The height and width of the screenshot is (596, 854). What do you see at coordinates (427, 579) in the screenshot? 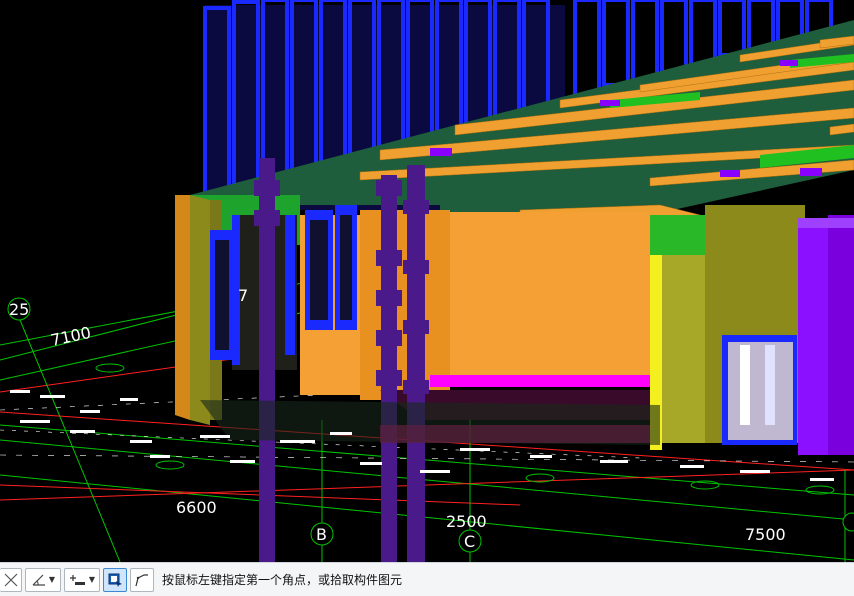
I see `status-bar: ▼ ▼ 按鼠标左键指定第一个角点，或拾取构件图元` at bounding box center [427, 579].